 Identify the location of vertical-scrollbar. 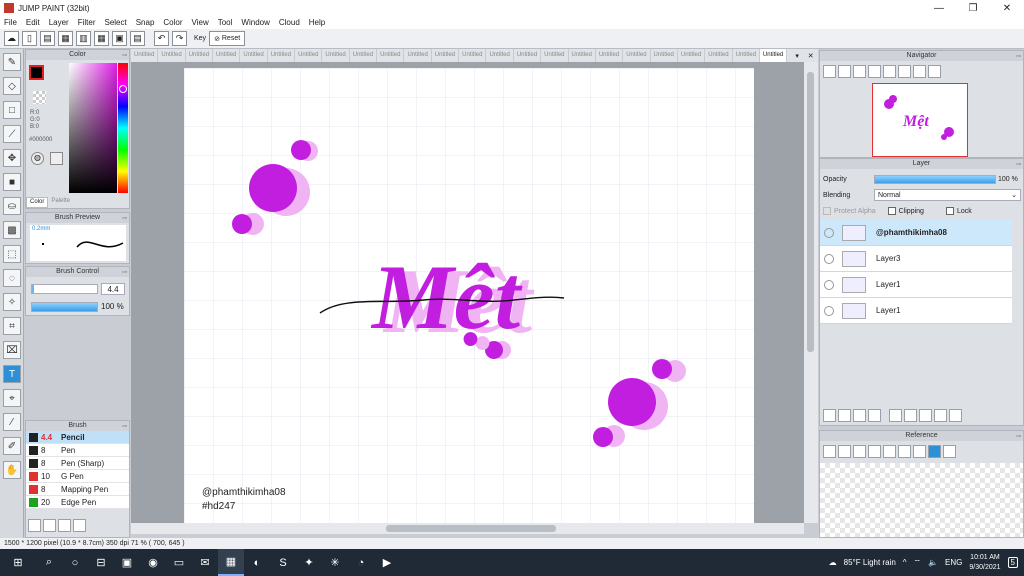
(811, 292).